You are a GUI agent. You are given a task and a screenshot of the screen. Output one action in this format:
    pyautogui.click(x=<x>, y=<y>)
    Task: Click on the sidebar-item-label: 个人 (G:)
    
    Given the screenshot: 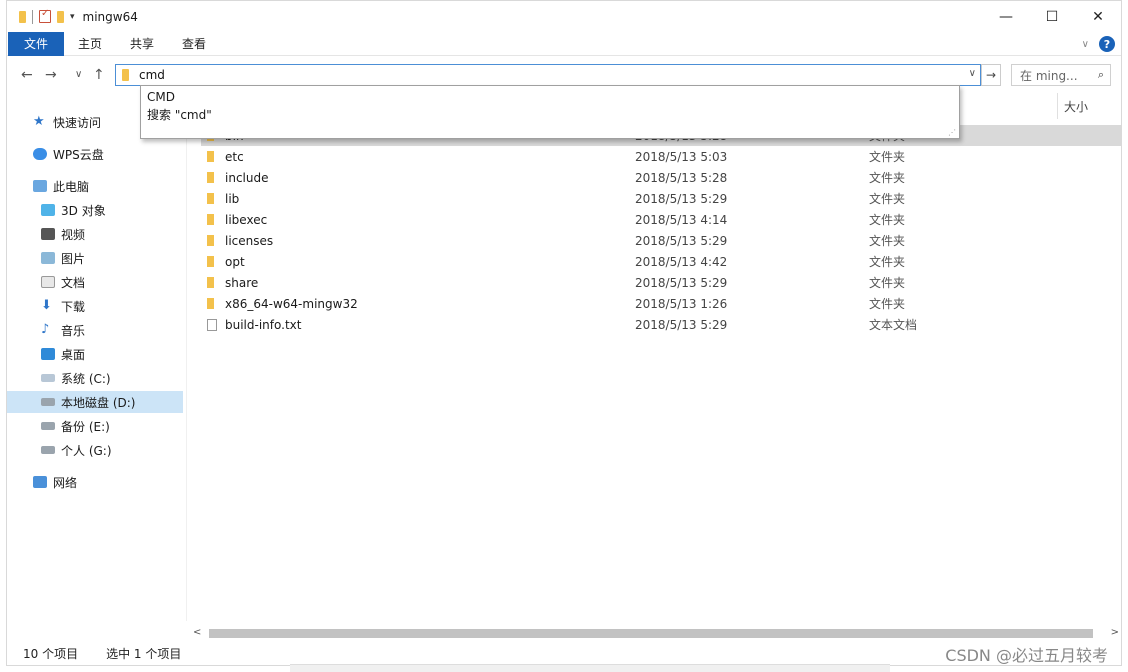 What is the action you would take?
    pyautogui.click(x=86, y=450)
    